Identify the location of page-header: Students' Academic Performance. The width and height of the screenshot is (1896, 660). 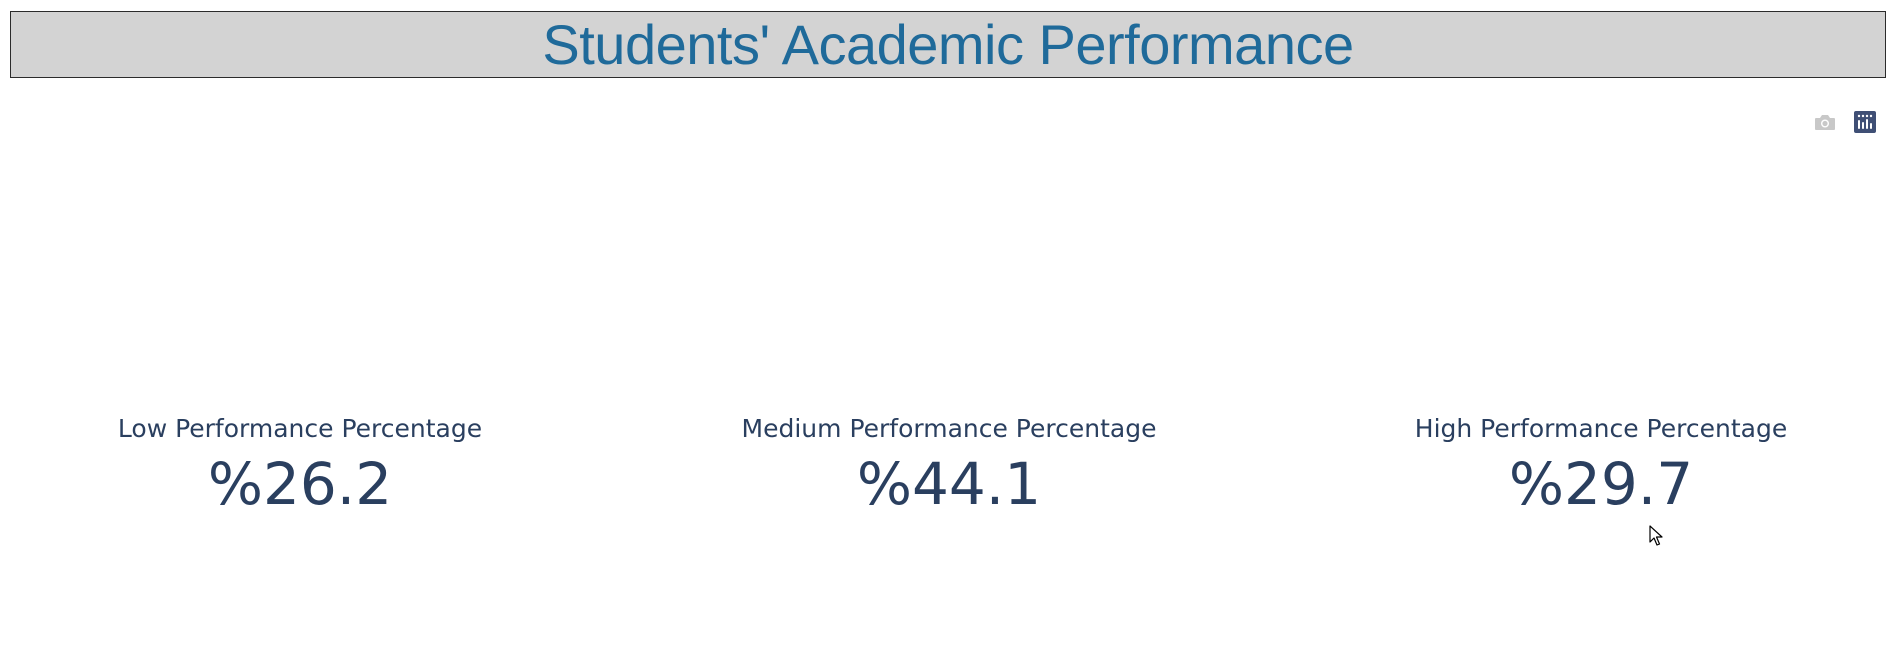
(948, 44).